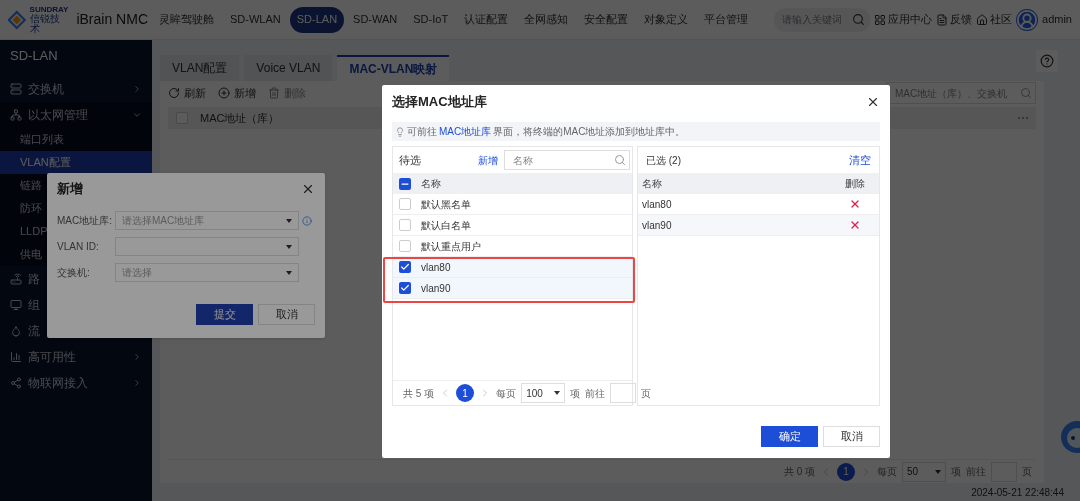 The height and width of the screenshot is (501, 1080). What do you see at coordinates (506, 393) in the screenshot?
I see `per-page-label: 每页` at bounding box center [506, 393].